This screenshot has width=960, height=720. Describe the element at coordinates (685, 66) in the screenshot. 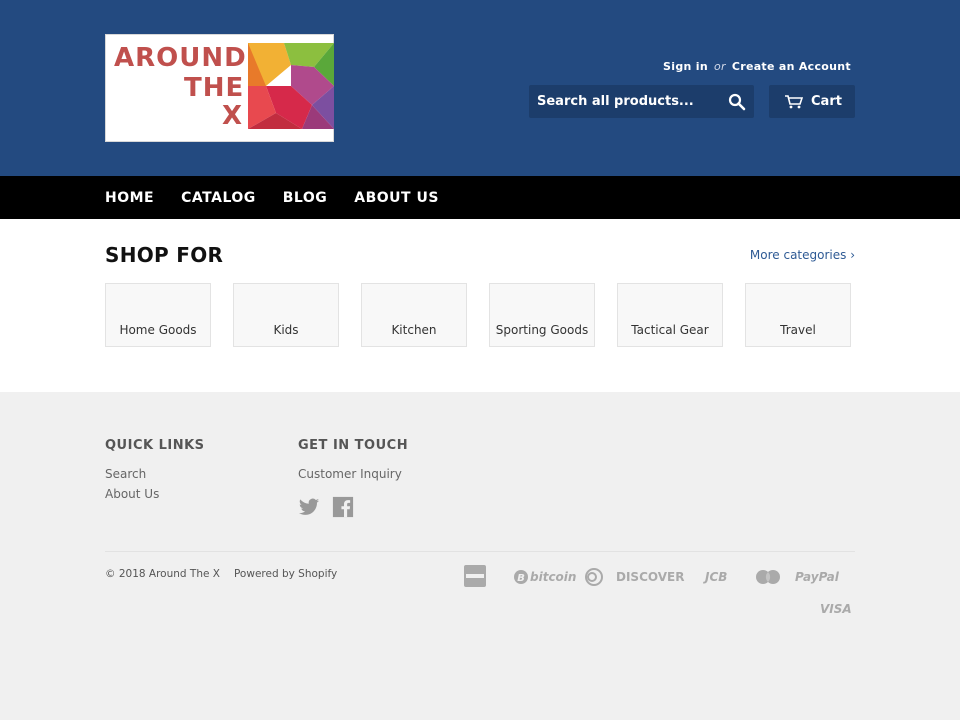

I see `sign-in-link: Sign in` at that location.